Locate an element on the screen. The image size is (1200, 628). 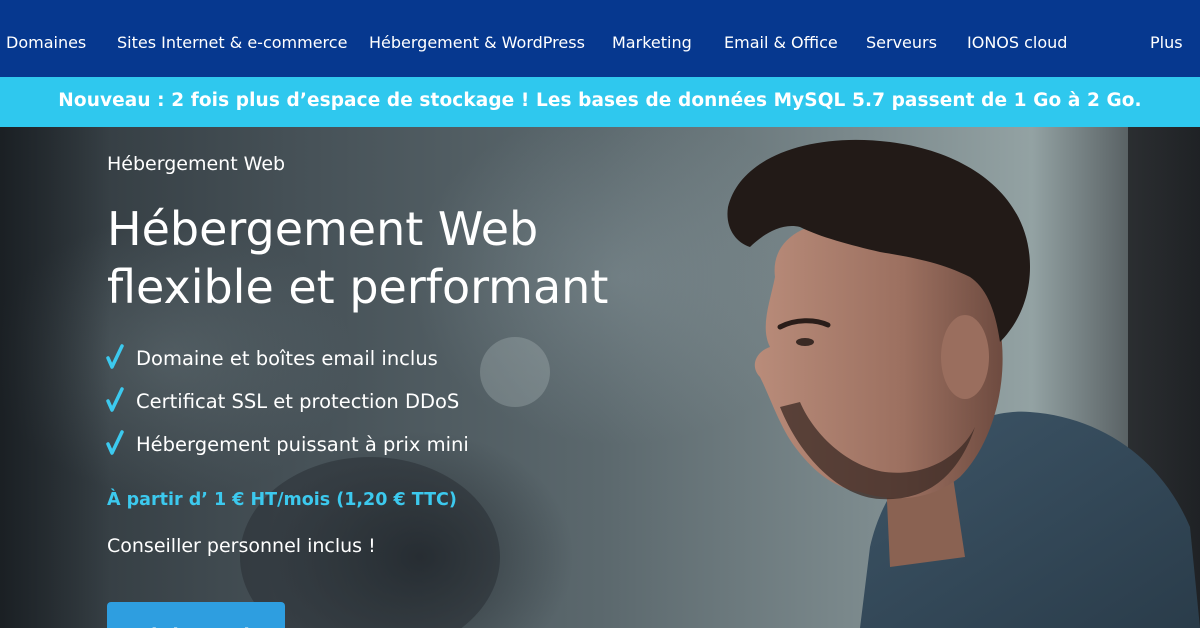
hero-eyebrow: Hébergement Web is located at coordinates (196, 164).